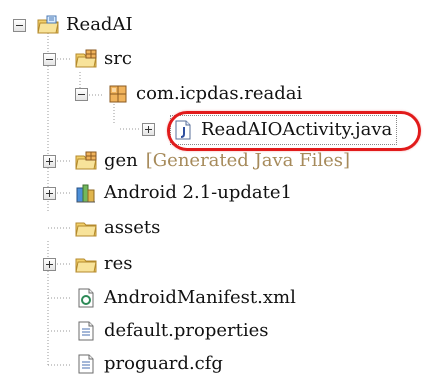  What do you see at coordinates (297, 129) in the screenshot?
I see `tree-item-label: ReadAIOActivity.java` at bounding box center [297, 129].